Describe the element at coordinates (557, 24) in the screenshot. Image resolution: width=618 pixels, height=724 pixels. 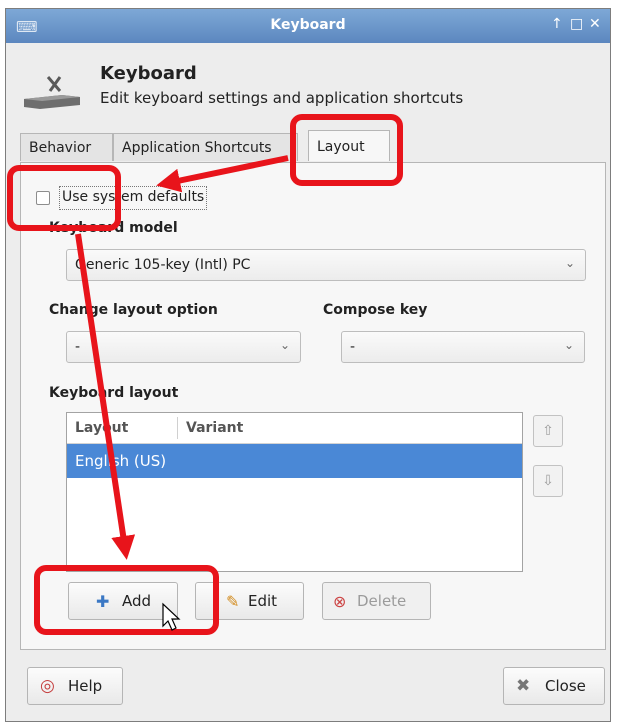
I see `shade-up-icon: ↑` at that location.